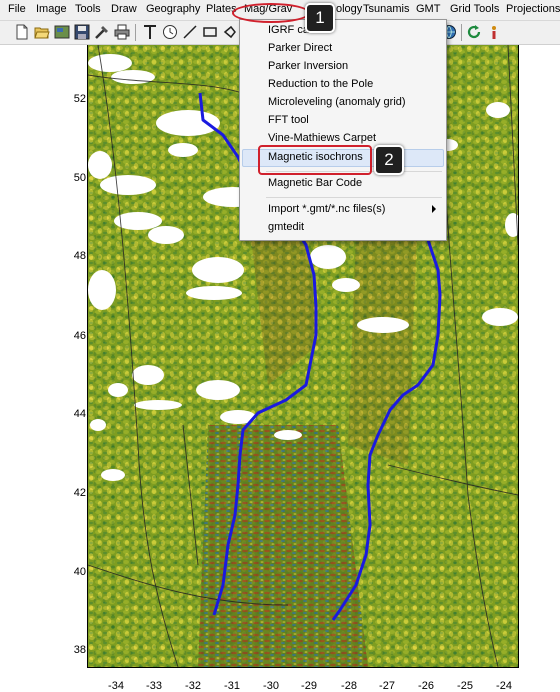  What do you see at coordinates (315, 160) in the screenshot?
I see `magnetic-isochrons-highlight-box` at bounding box center [315, 160].